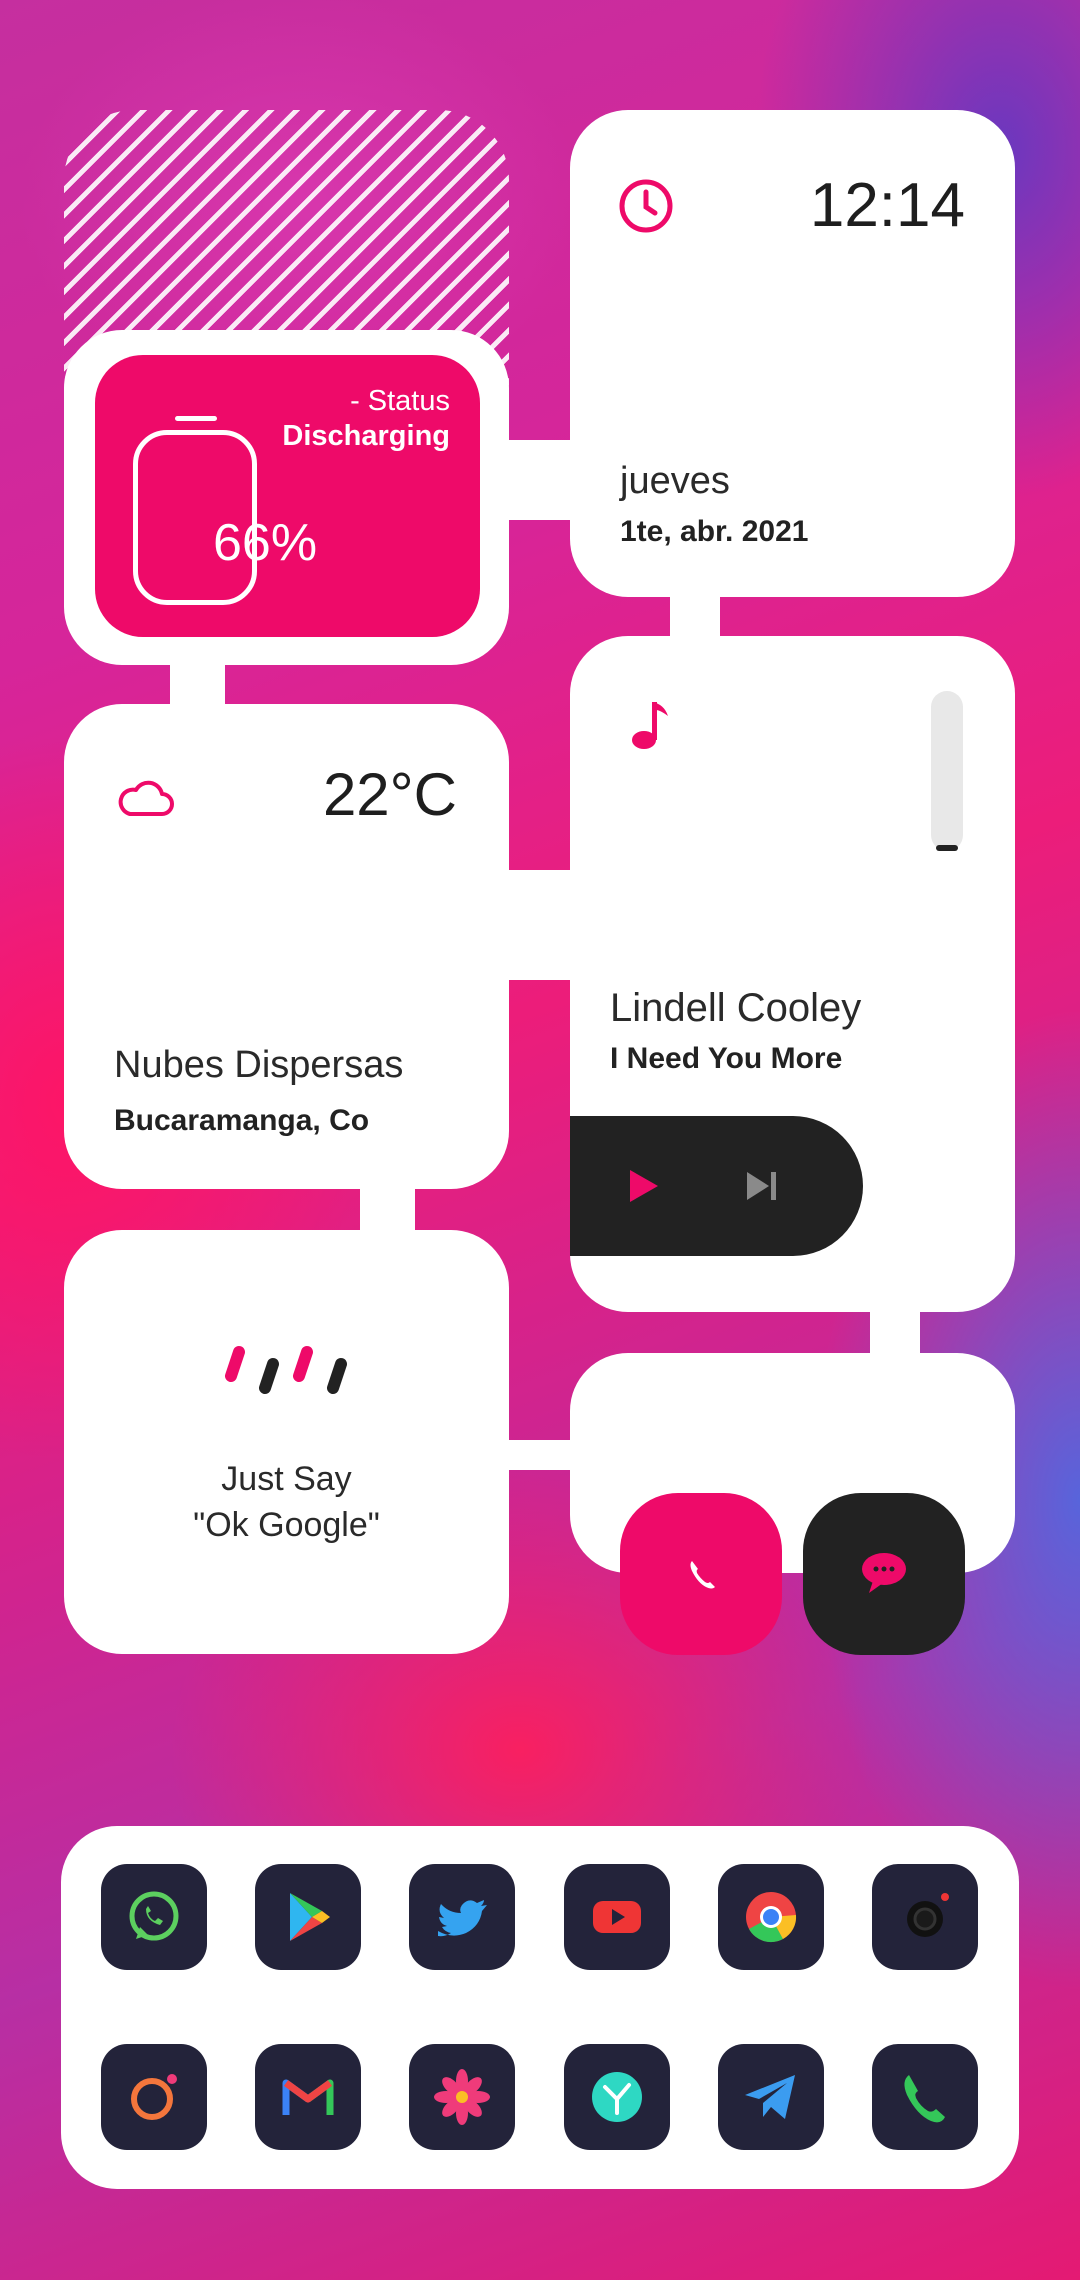 This screenshot has width=1080, height=2280. I want to click on telegram-app, so click(771, 2097).